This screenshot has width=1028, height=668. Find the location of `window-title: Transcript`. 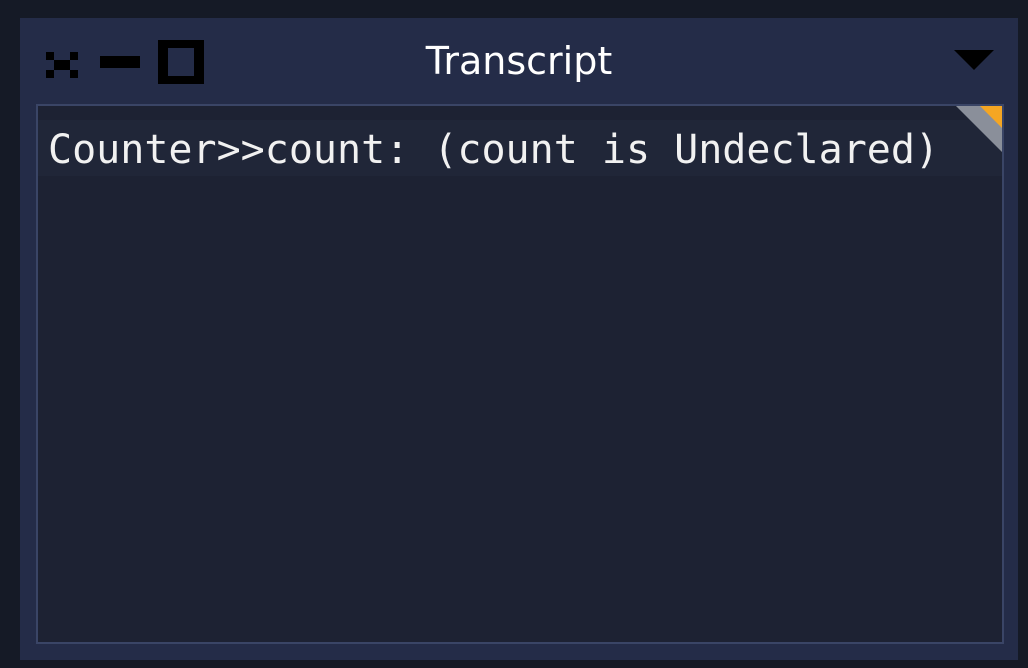

window-title: Transcript is located at coordinates (519, 61).